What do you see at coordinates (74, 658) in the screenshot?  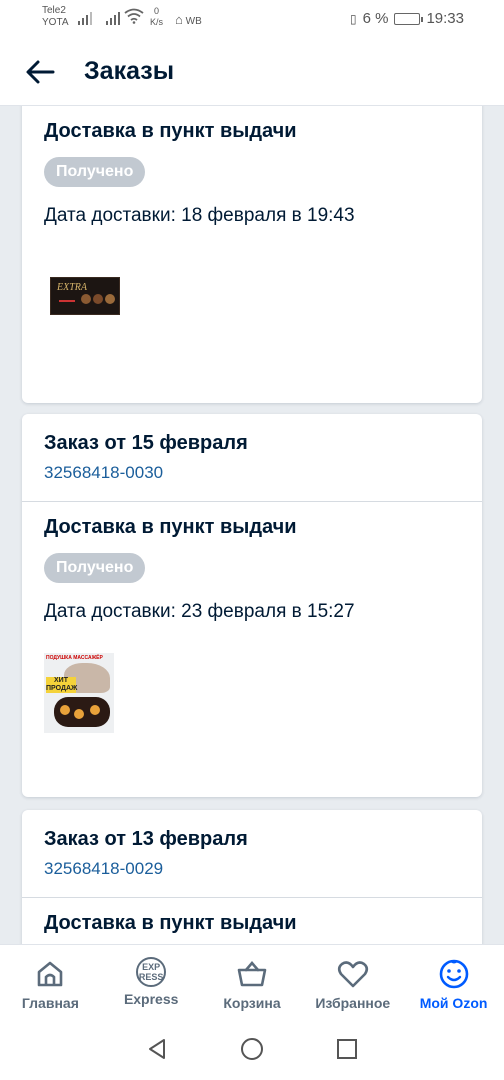 I see `thumb-top-text: ПОДУШКА МАССАЖЁР` at bounding box center [74, 658].